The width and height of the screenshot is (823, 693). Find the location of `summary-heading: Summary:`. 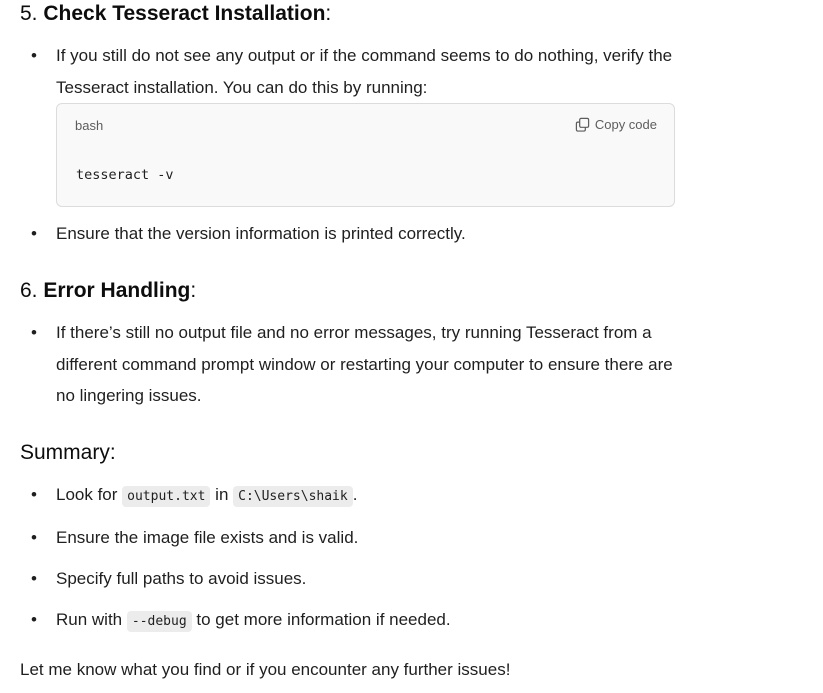

summary-heading: Summary: is located at coordinates (68, 452).